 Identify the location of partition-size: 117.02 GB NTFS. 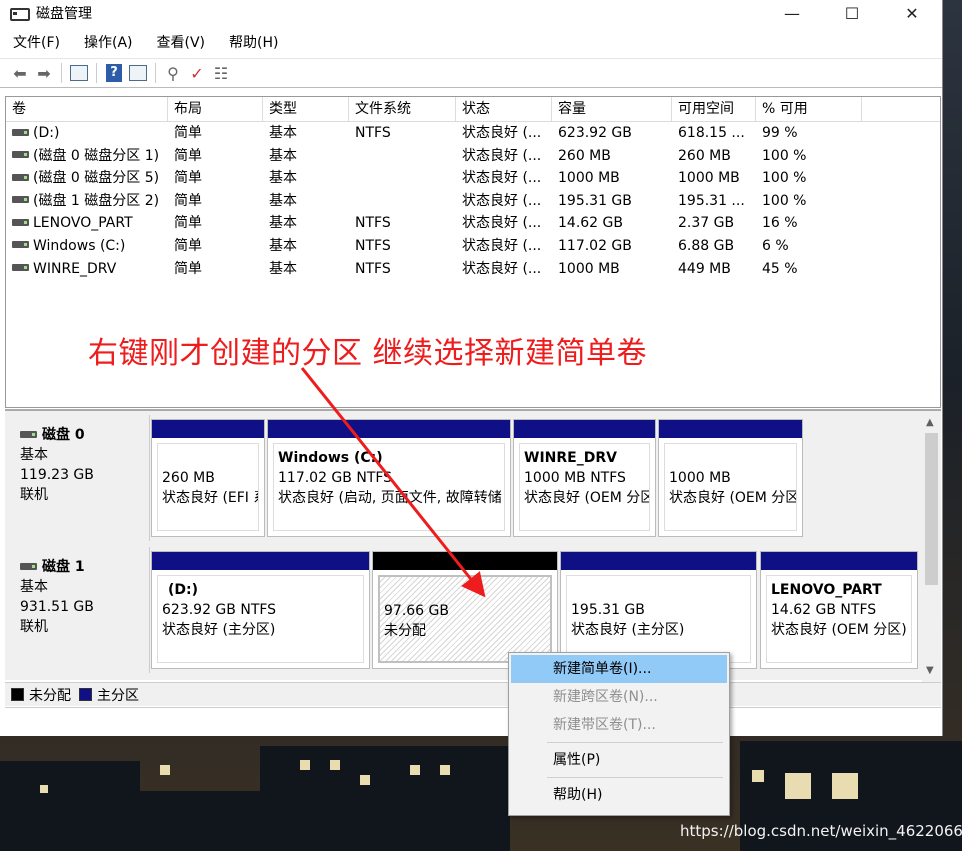
(335, 478).